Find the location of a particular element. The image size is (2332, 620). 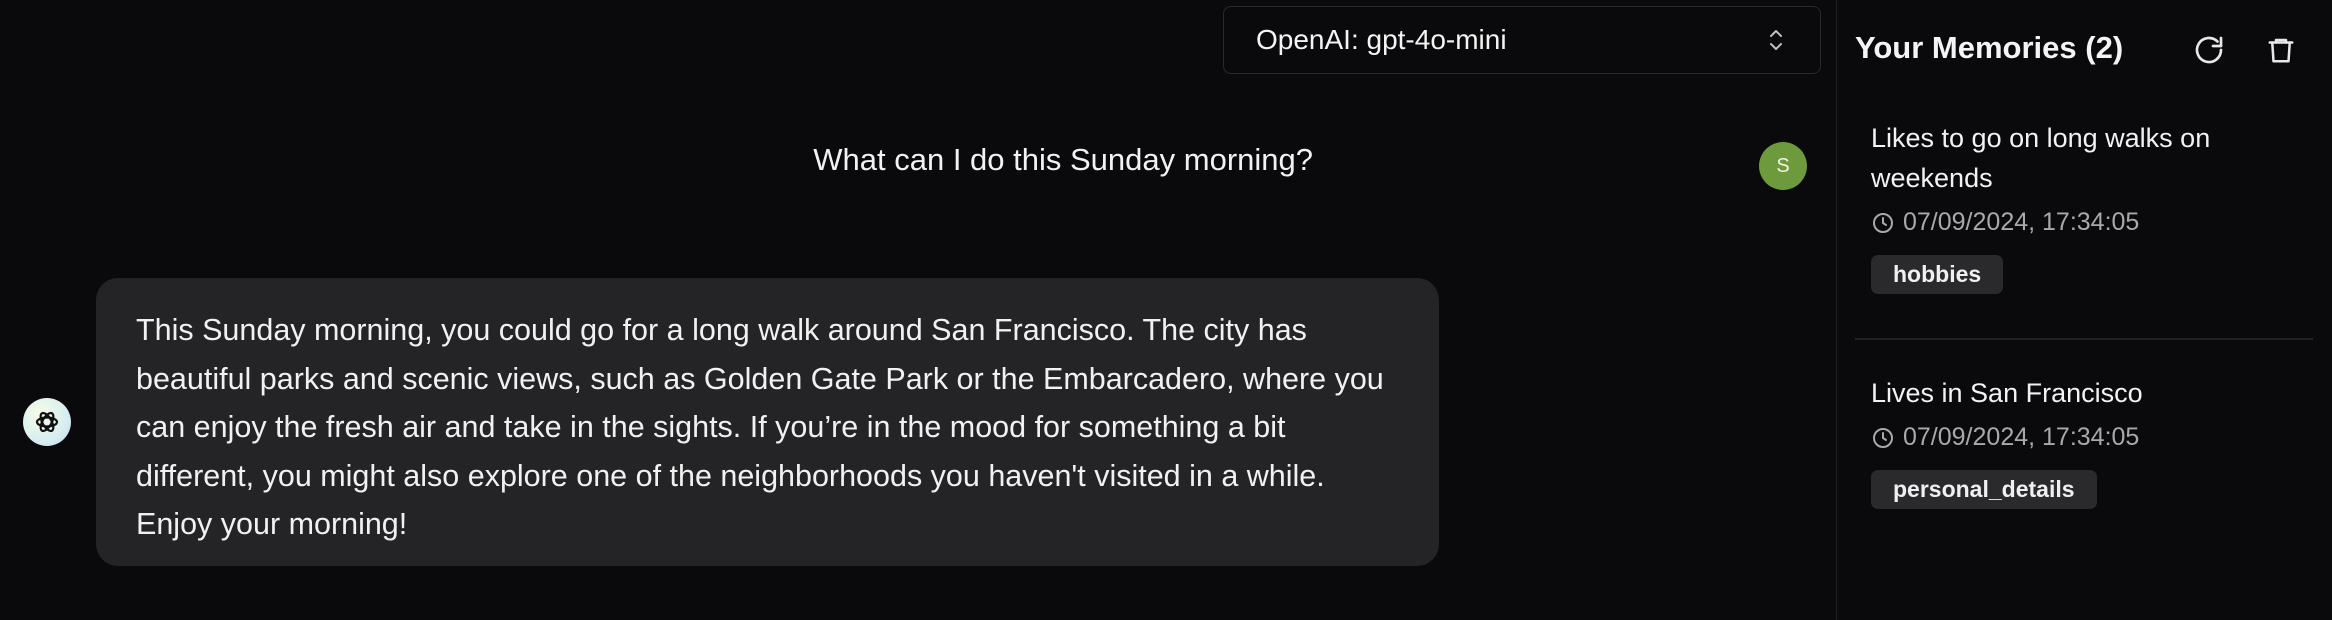

memory-tag: personal_details is located at coordinates (1984, 489).